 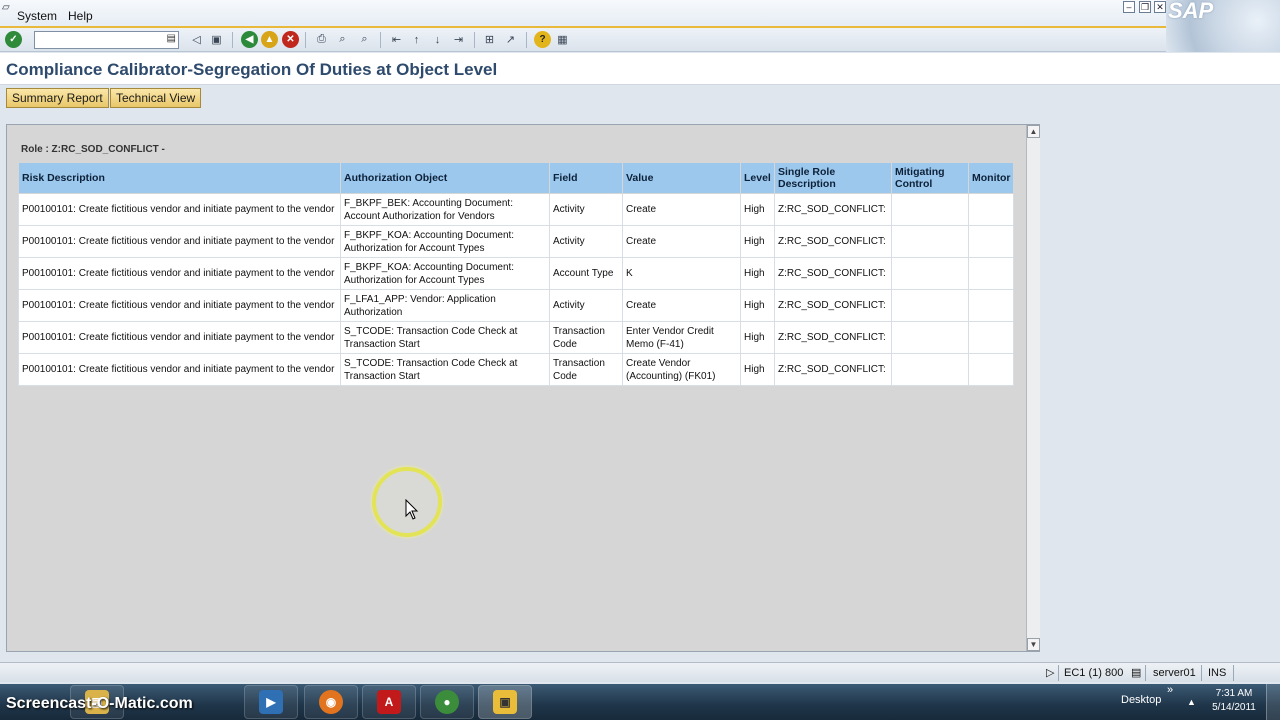 I want to click on create-session-icon: ⊞, so click(x=489, y=39).